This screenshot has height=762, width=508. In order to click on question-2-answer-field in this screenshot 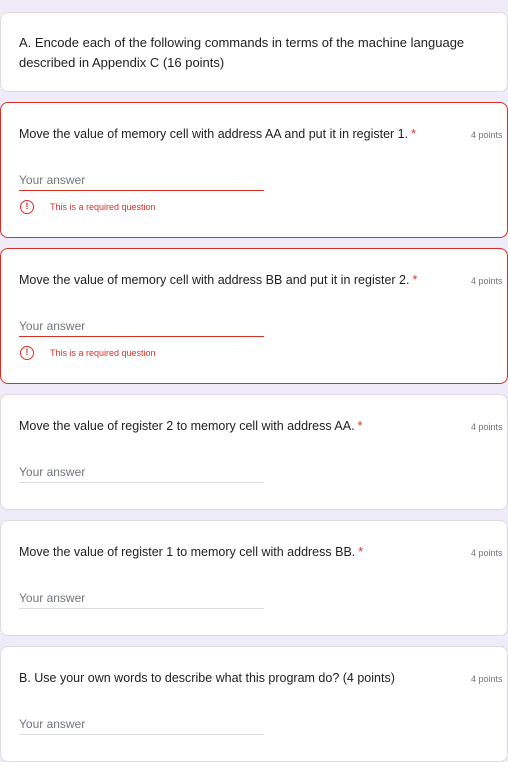, I will do `click(141, 327)`.